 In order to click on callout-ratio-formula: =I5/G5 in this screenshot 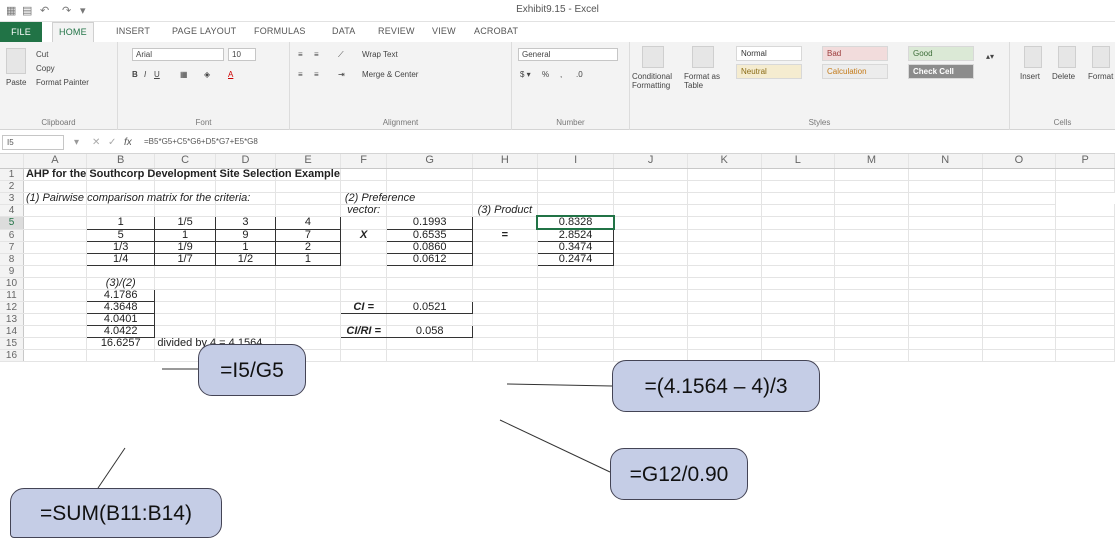, I will do `click(252, 370)`.